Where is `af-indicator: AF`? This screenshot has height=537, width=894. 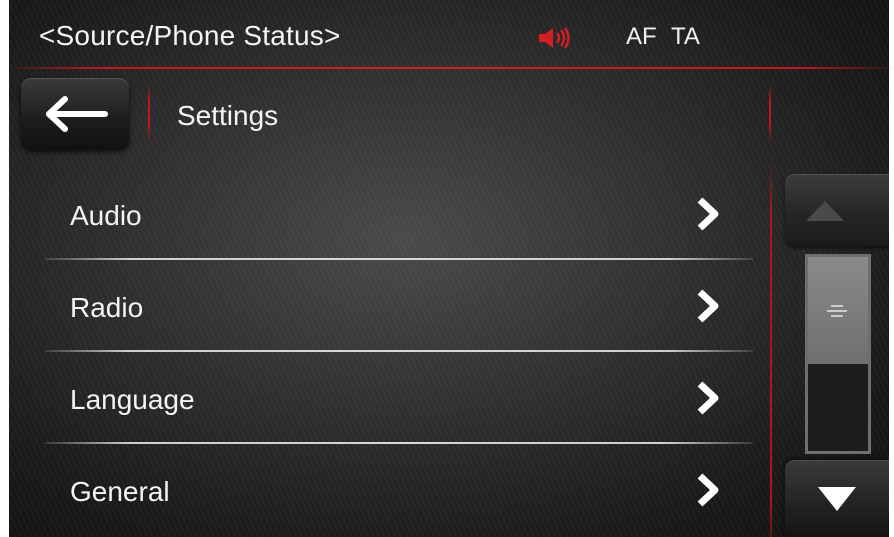 af-indicator: AF is located at coordinates (641, 36).